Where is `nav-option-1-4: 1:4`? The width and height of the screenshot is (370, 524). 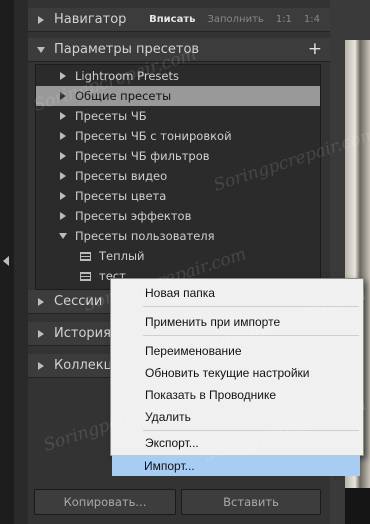 nav-option-1-4: 1:4 is located at coordinates (312, 19).